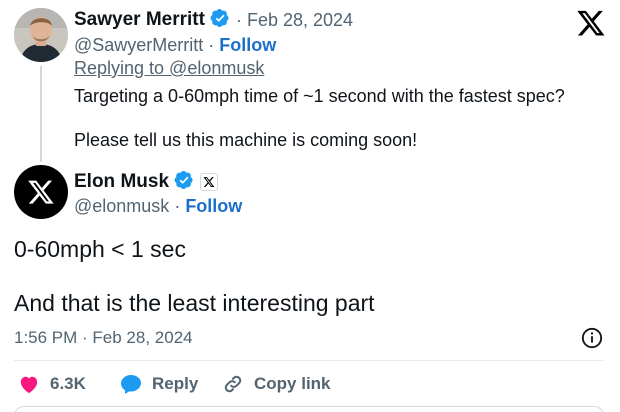 Image resolution: width=620 pixels, height=412 pixels. What do you see at coordinates (121, 206) in the screenshot?
I see `author-handle: @elonmusk` at bounding box center [121, 206].